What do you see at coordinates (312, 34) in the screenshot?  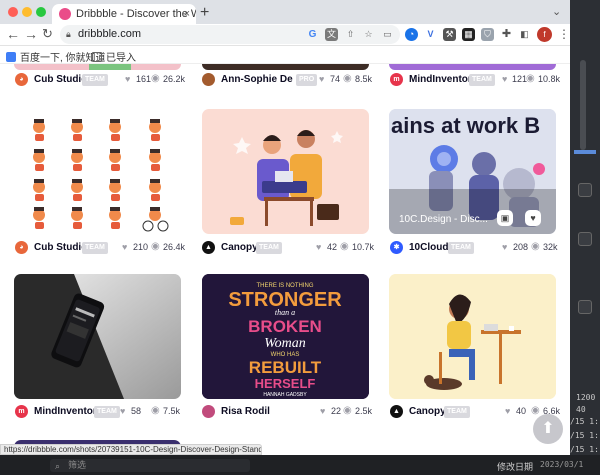 I see `google-g-icon: G` at bounding box center [312, 34].